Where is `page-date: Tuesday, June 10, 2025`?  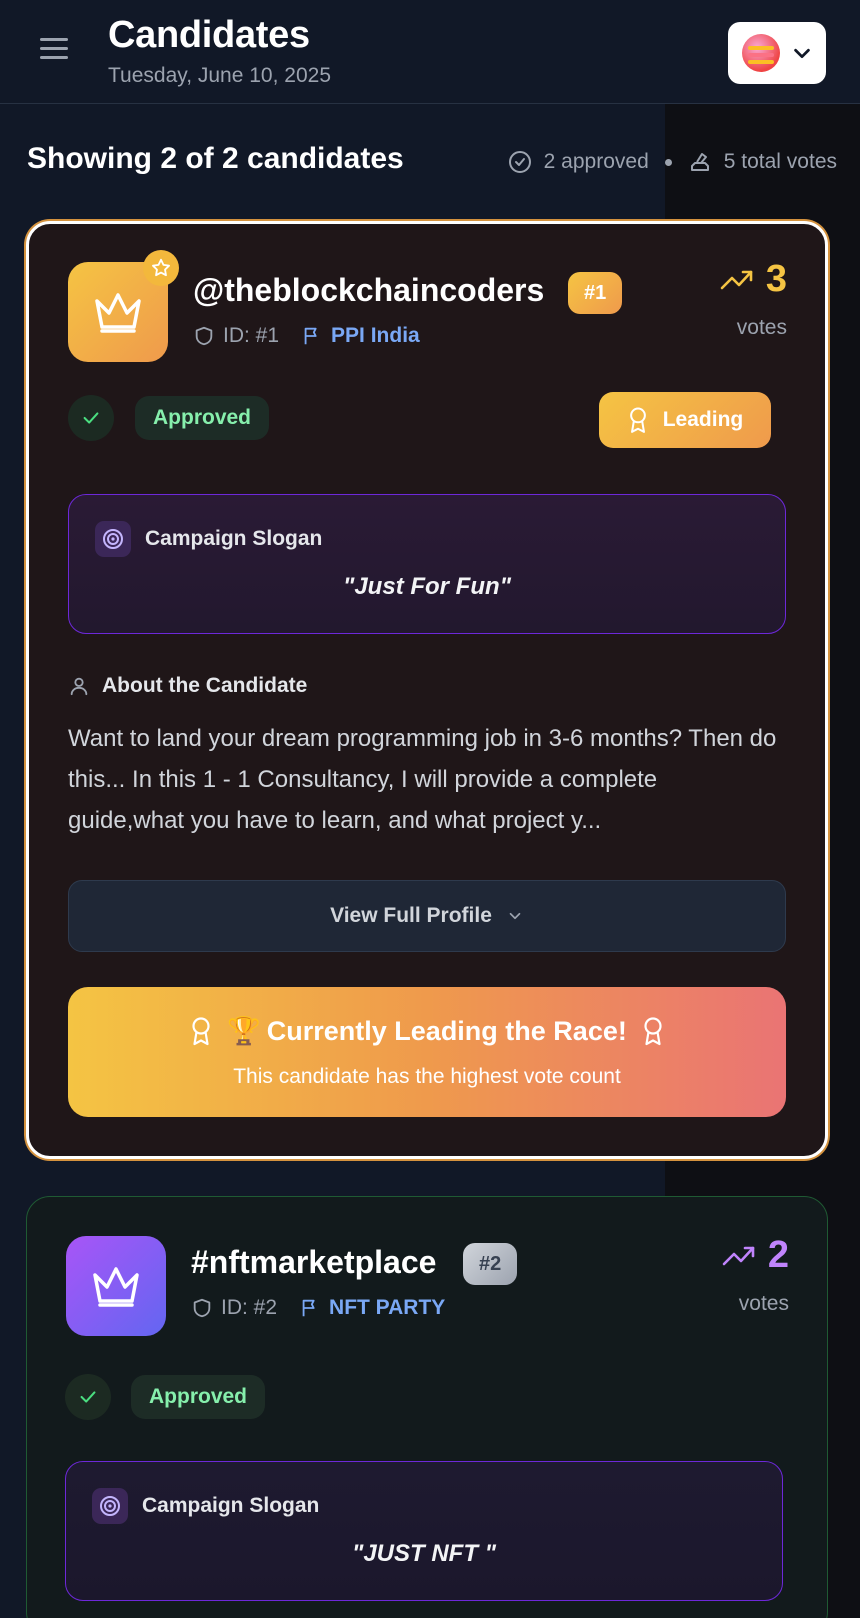
page-date: Tuesday, June 10, 2025 is located at coordinates (219, 75).